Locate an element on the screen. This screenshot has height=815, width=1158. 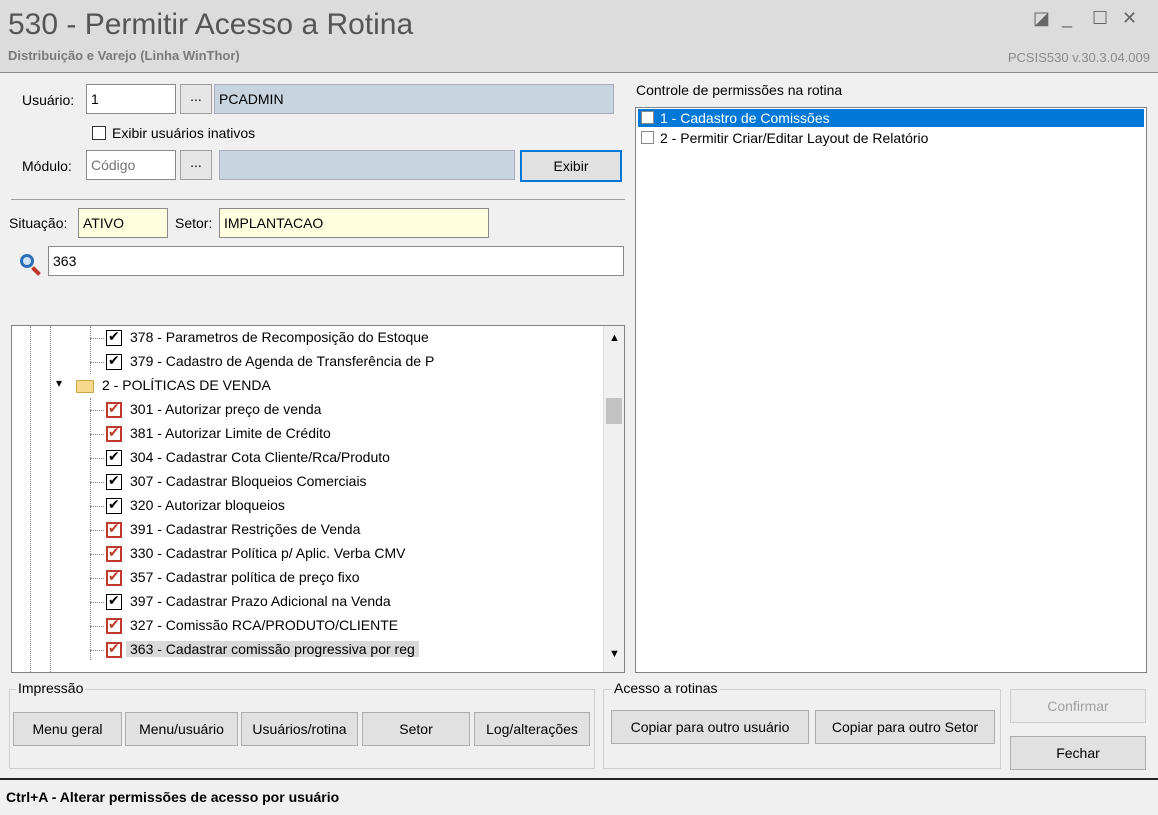
tree-scrollbar: ▲ ▼ is located at coordinates (613, 499).